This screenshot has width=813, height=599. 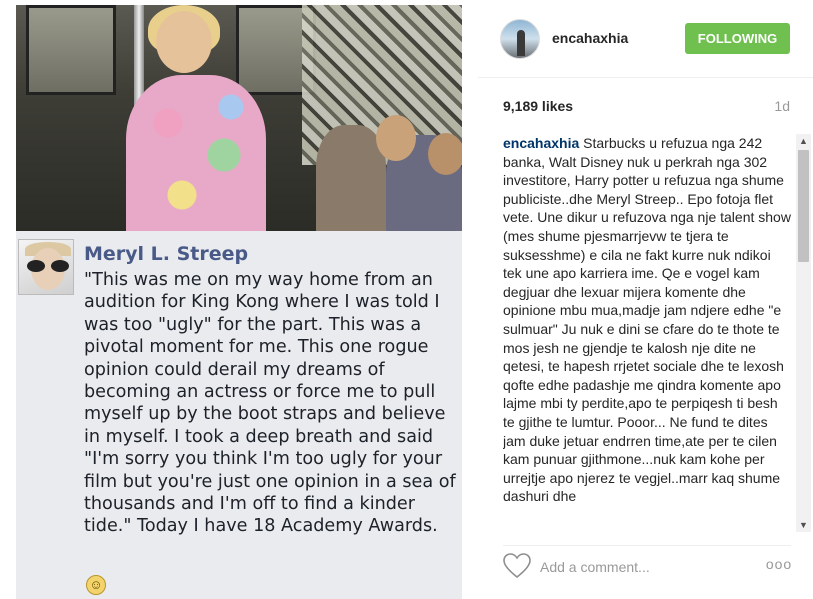 What do you see at coordinates (46, 267) in the screenshot?
I see `fb-profile-picture` at bounding box center [46, 267].